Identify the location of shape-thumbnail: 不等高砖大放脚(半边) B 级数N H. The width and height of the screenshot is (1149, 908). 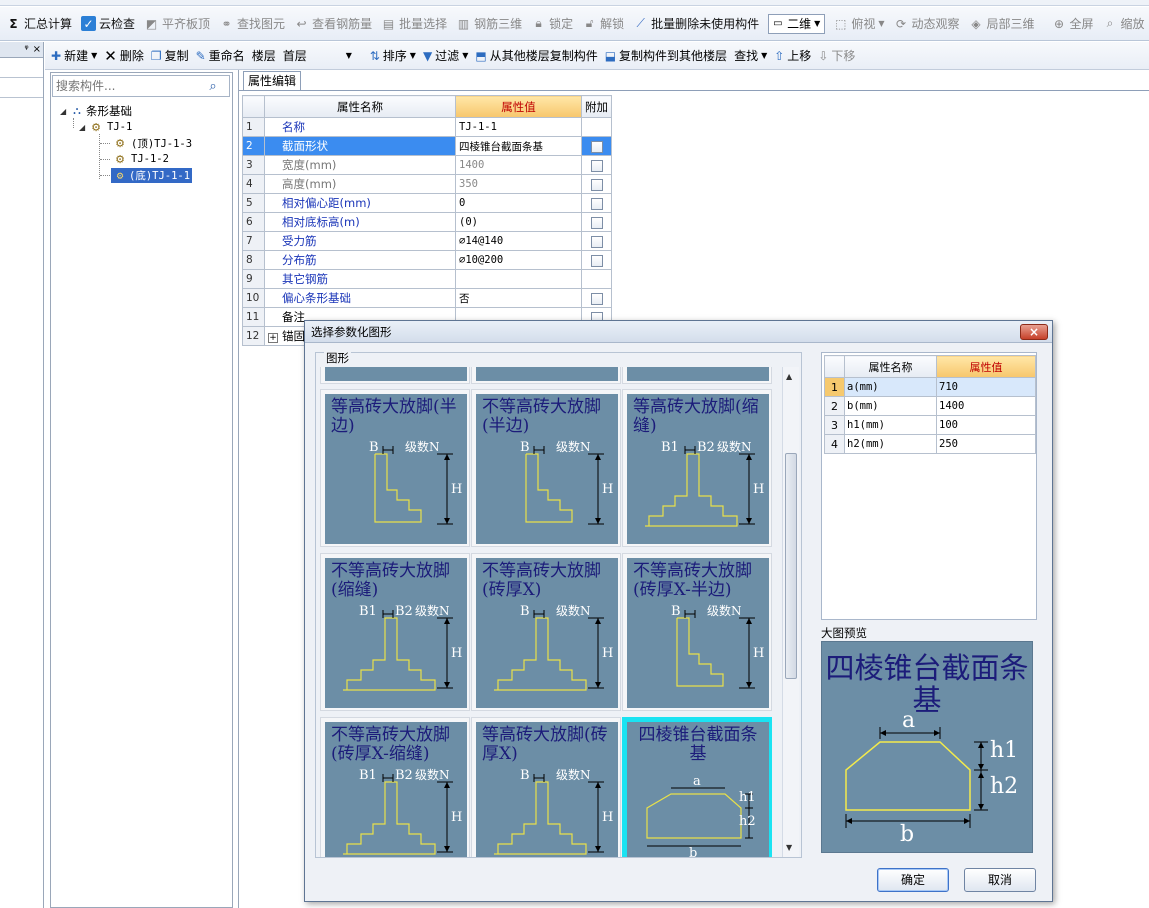
(546, 468).